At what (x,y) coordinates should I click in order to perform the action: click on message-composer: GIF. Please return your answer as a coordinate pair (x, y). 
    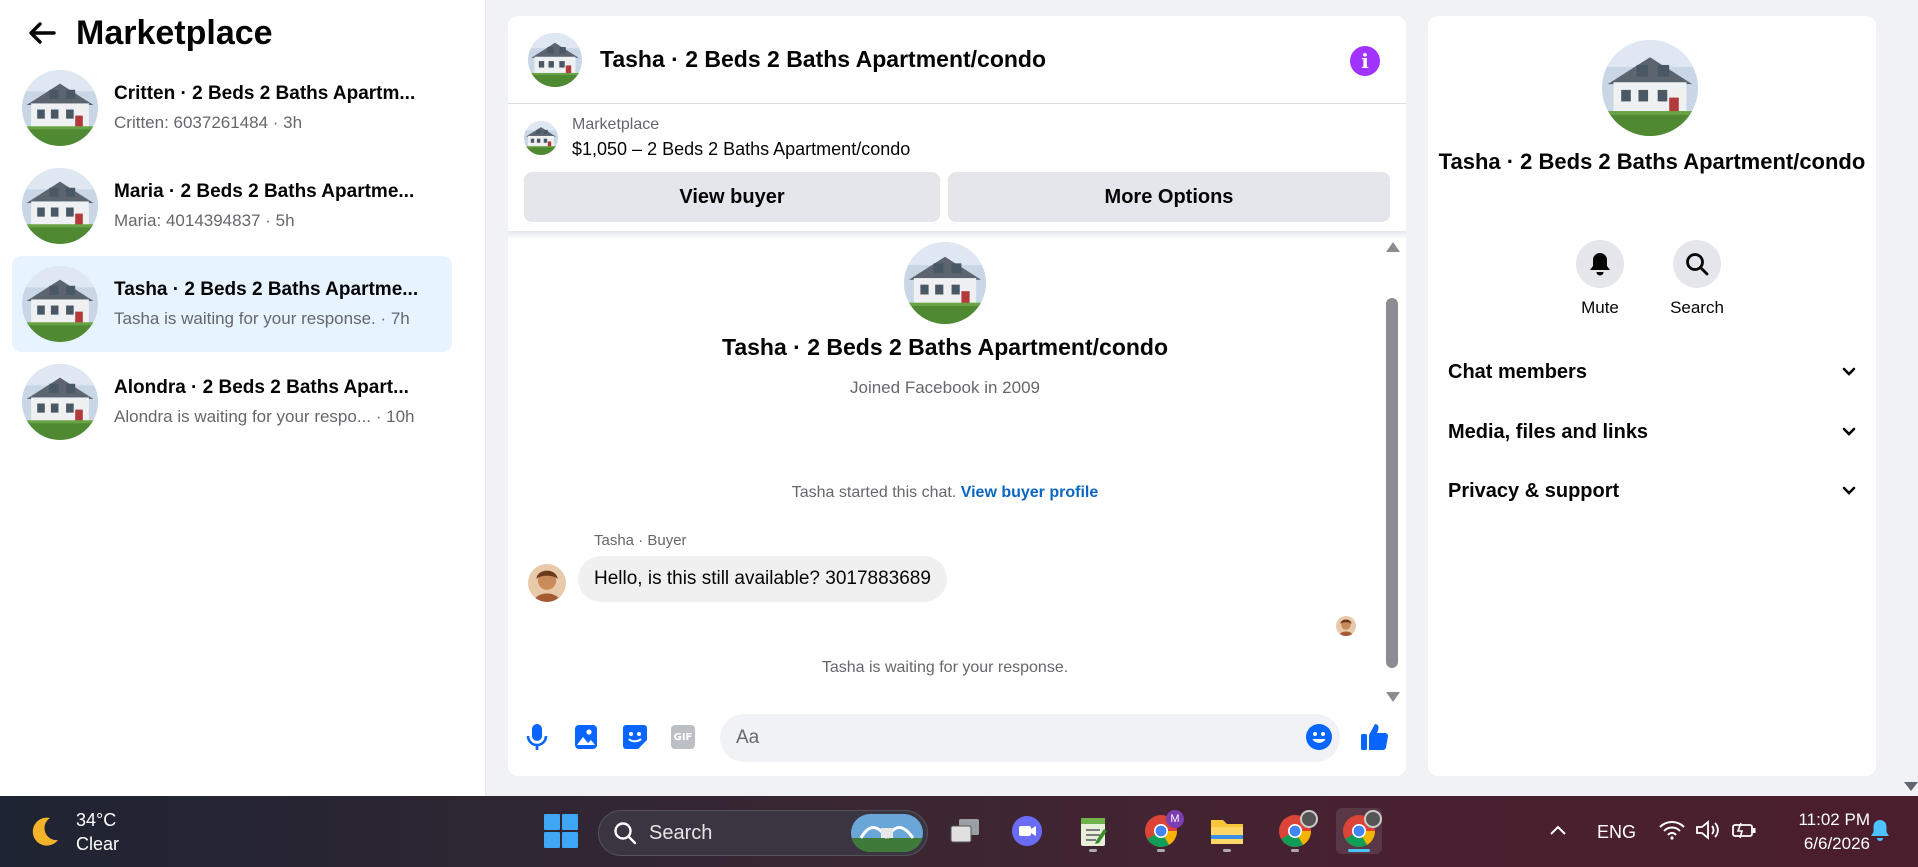
    Looking at the image, I should click on (957, 739).